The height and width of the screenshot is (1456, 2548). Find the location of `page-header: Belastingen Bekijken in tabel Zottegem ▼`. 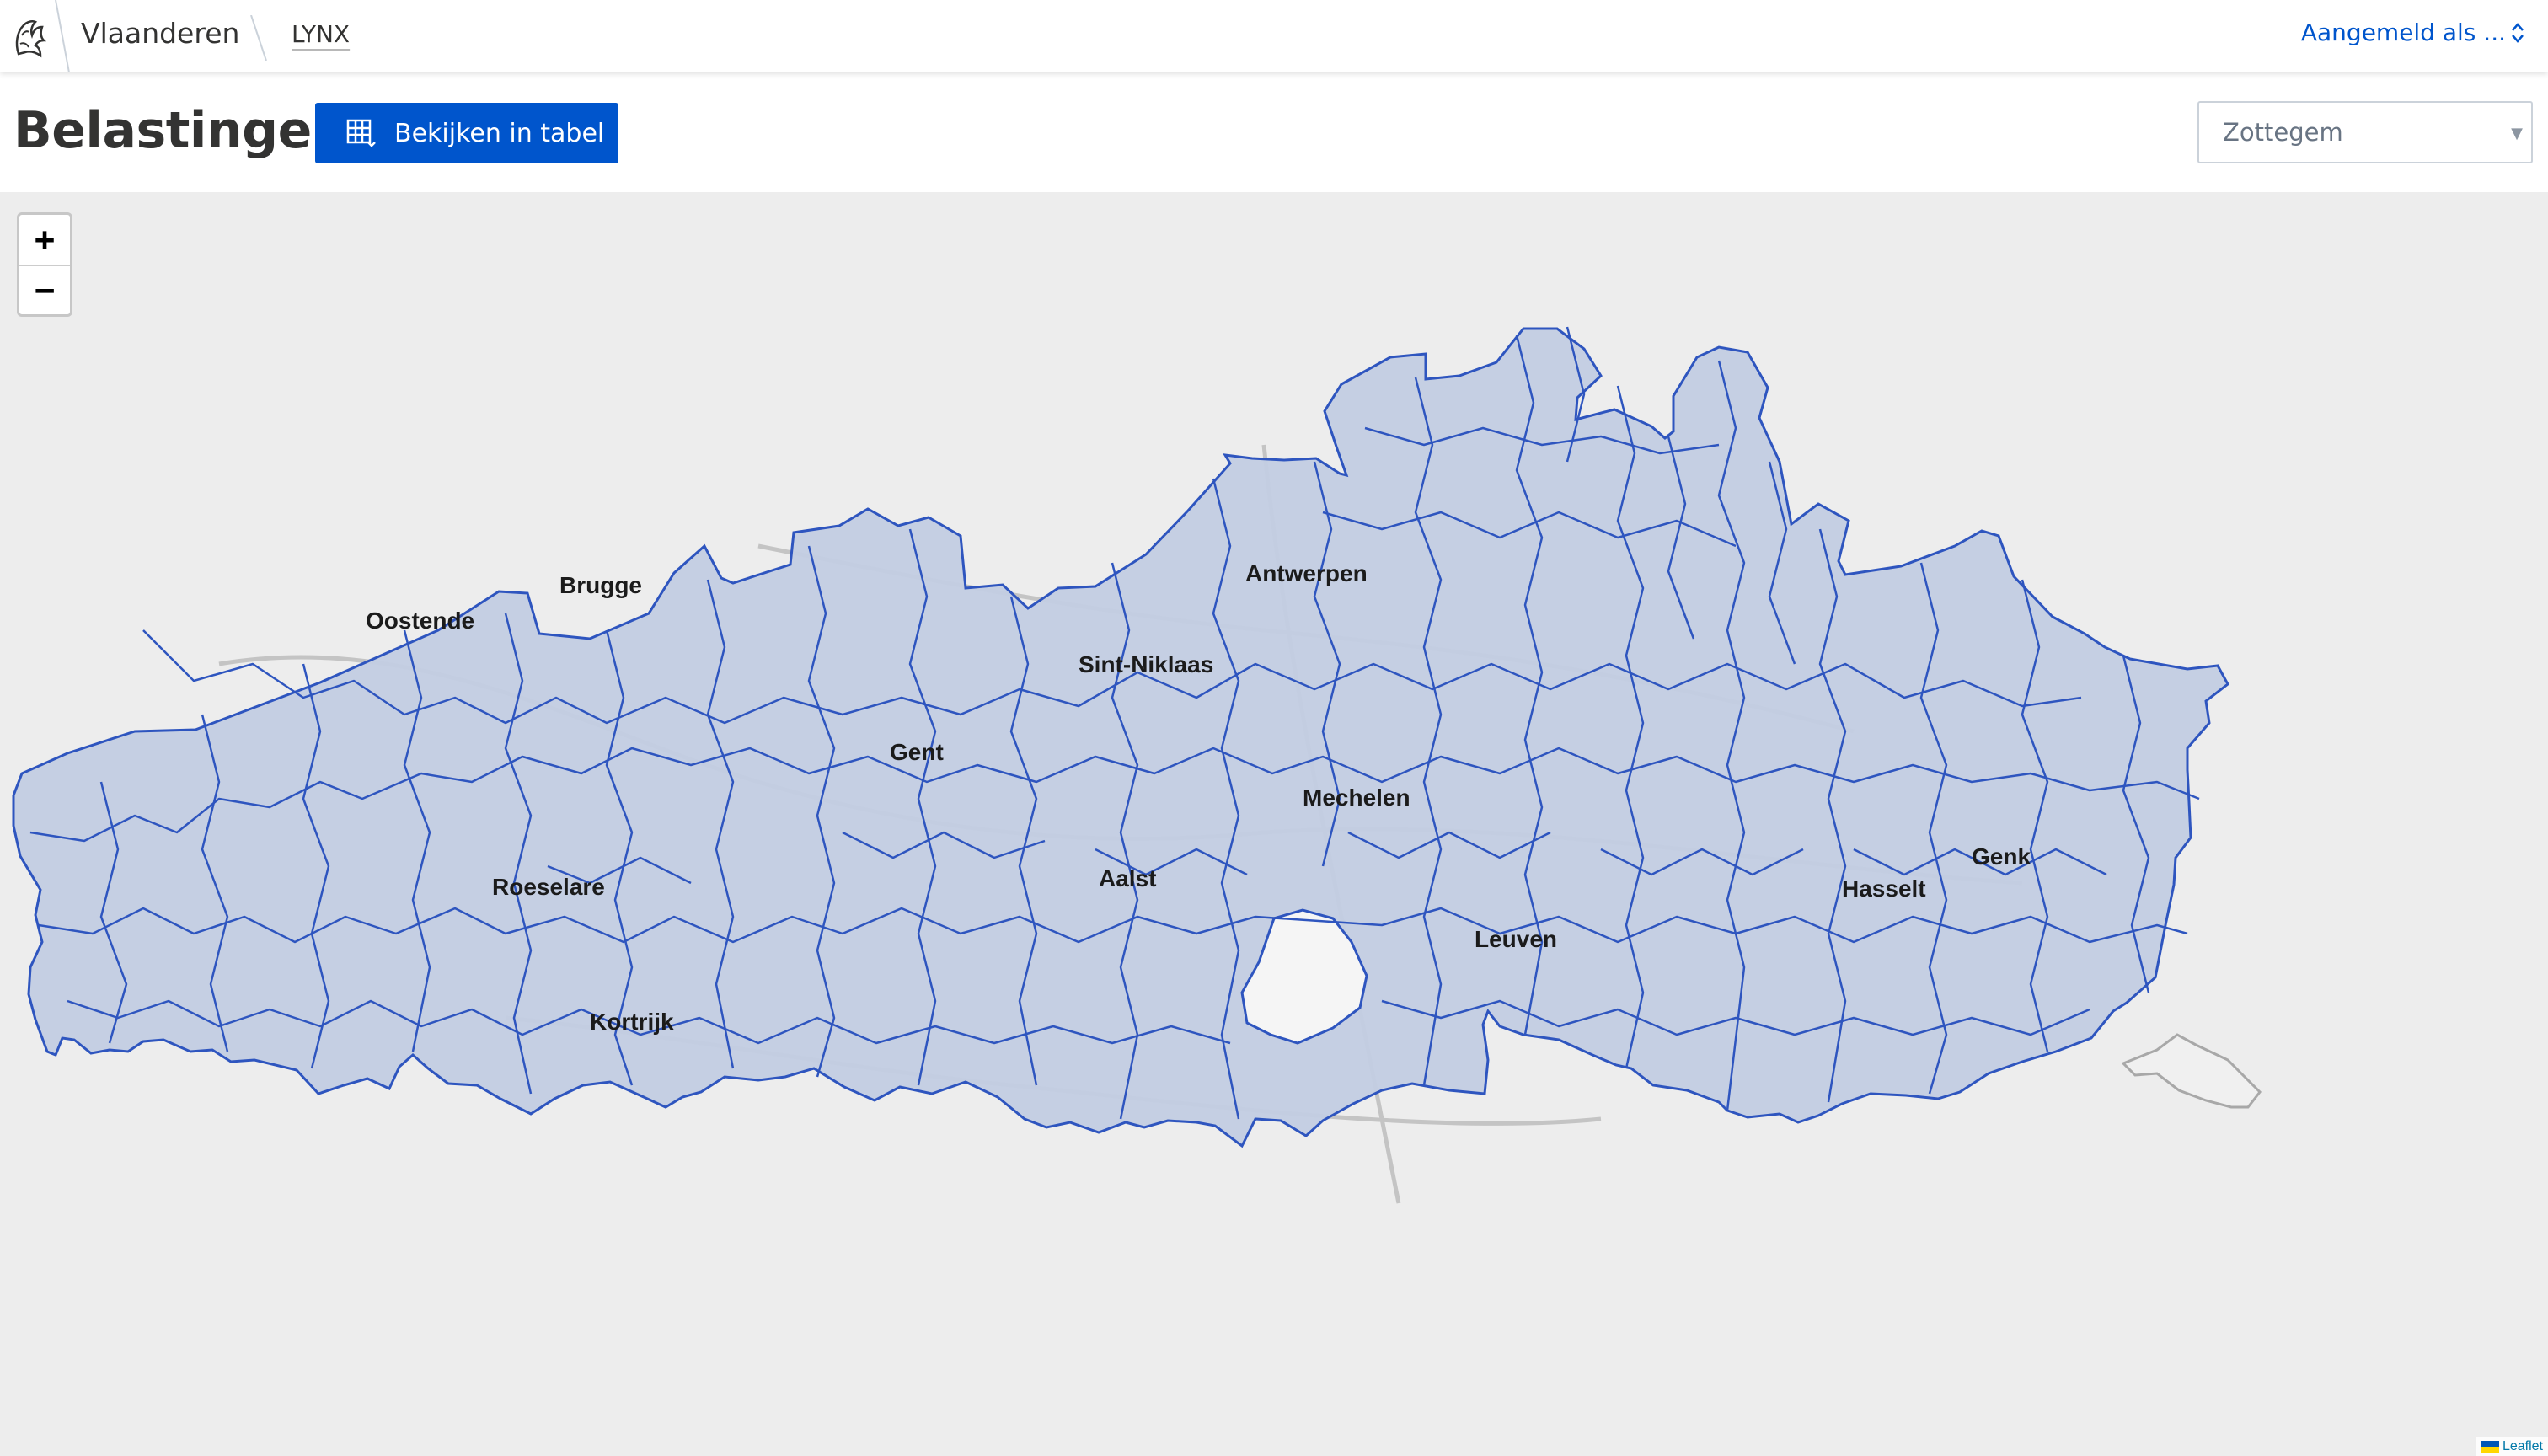

page-header: Belastingen Bekijken in tabel Zottegem ▼ is located at coordinates (1274, 132).